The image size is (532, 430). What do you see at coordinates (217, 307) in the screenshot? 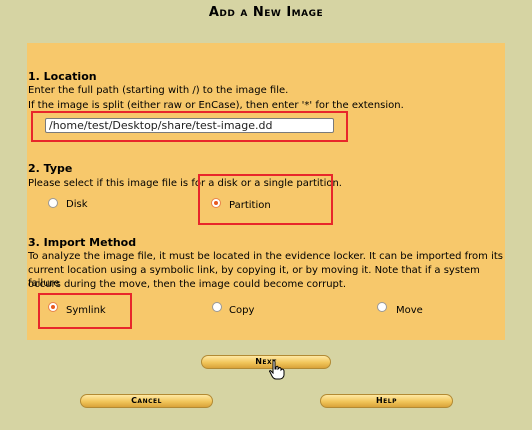
I see `copy-radio` at bounding box center [217, 307].